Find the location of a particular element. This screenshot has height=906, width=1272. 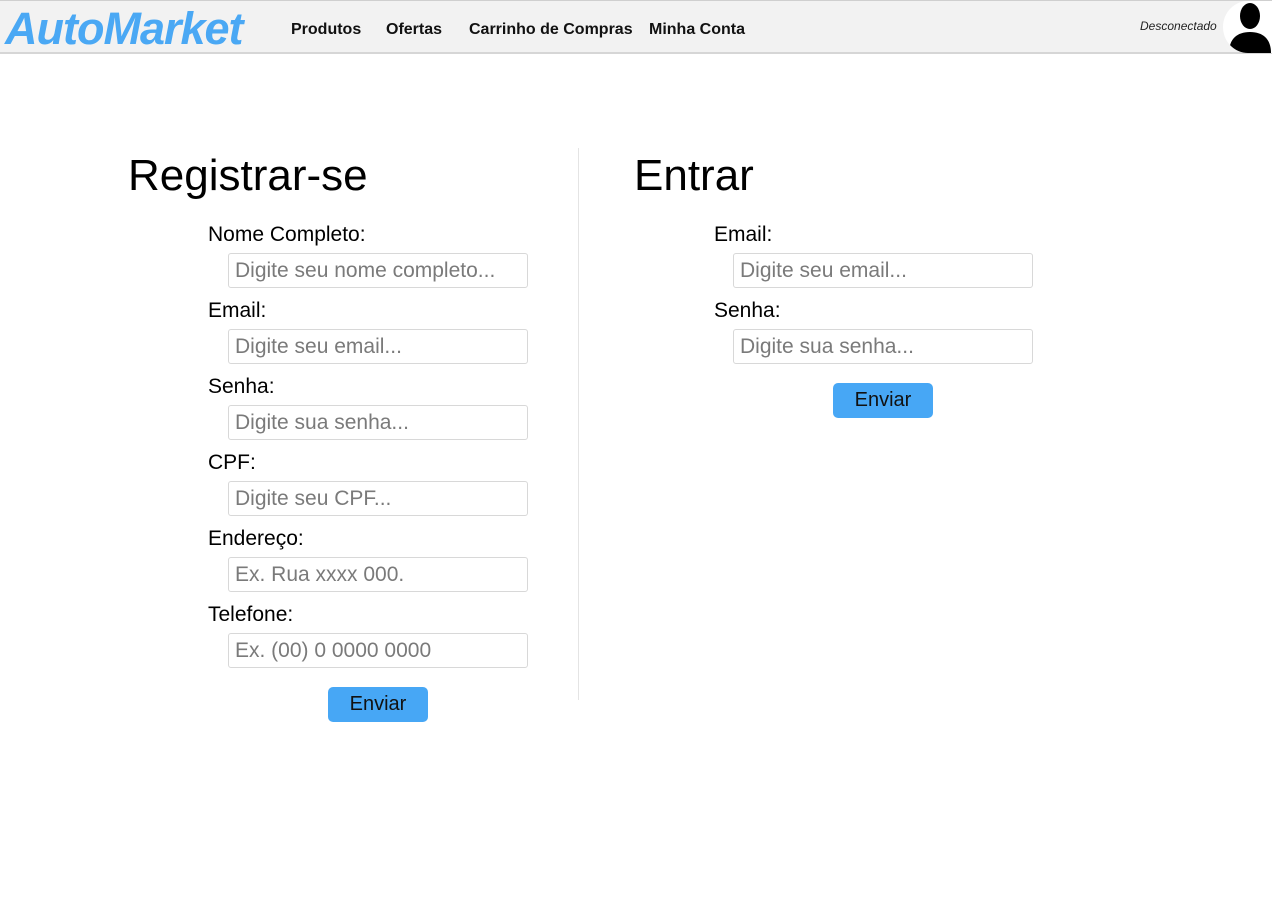

label-telefone: Telefone: is located at coordinates (251, 614).